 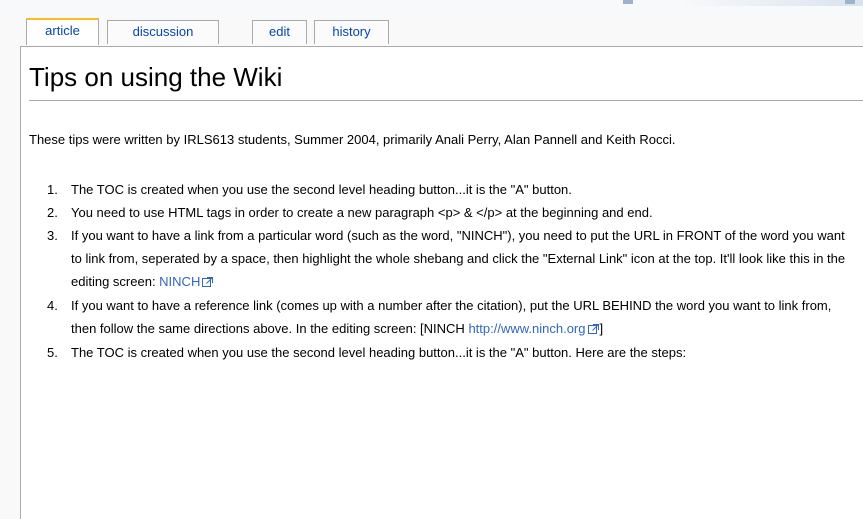 I want to click on tab-edit: edit, so click(x=279, y=32).